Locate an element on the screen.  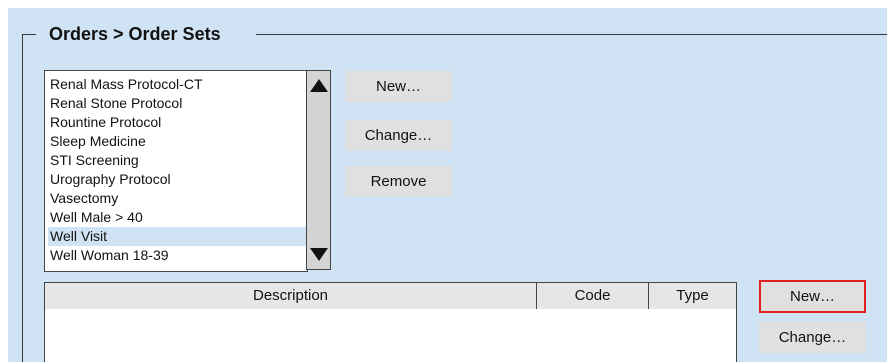
orders-table-header: Description Code Type is located at coordinates (390, 296).